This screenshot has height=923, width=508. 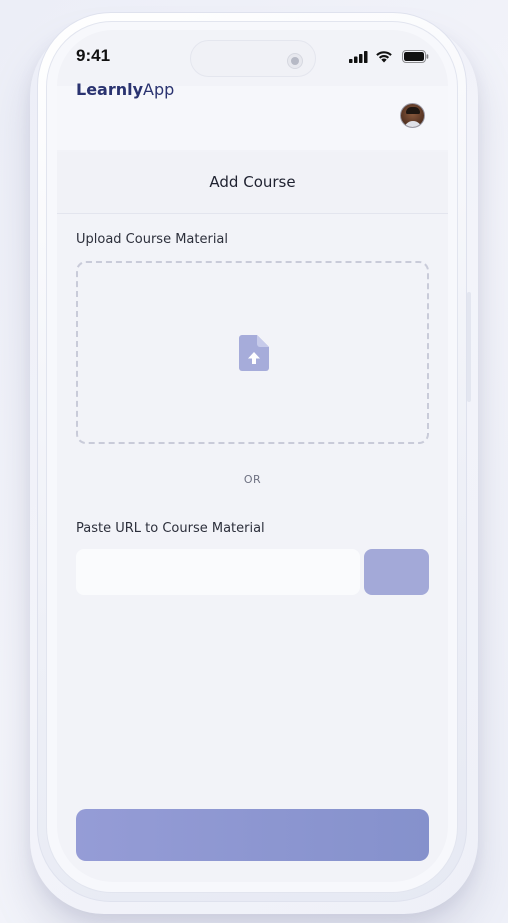 What do you see at coordinates (358, 57) in the screenshot?
I see `signal-icon` at bounding box center [358, 57].